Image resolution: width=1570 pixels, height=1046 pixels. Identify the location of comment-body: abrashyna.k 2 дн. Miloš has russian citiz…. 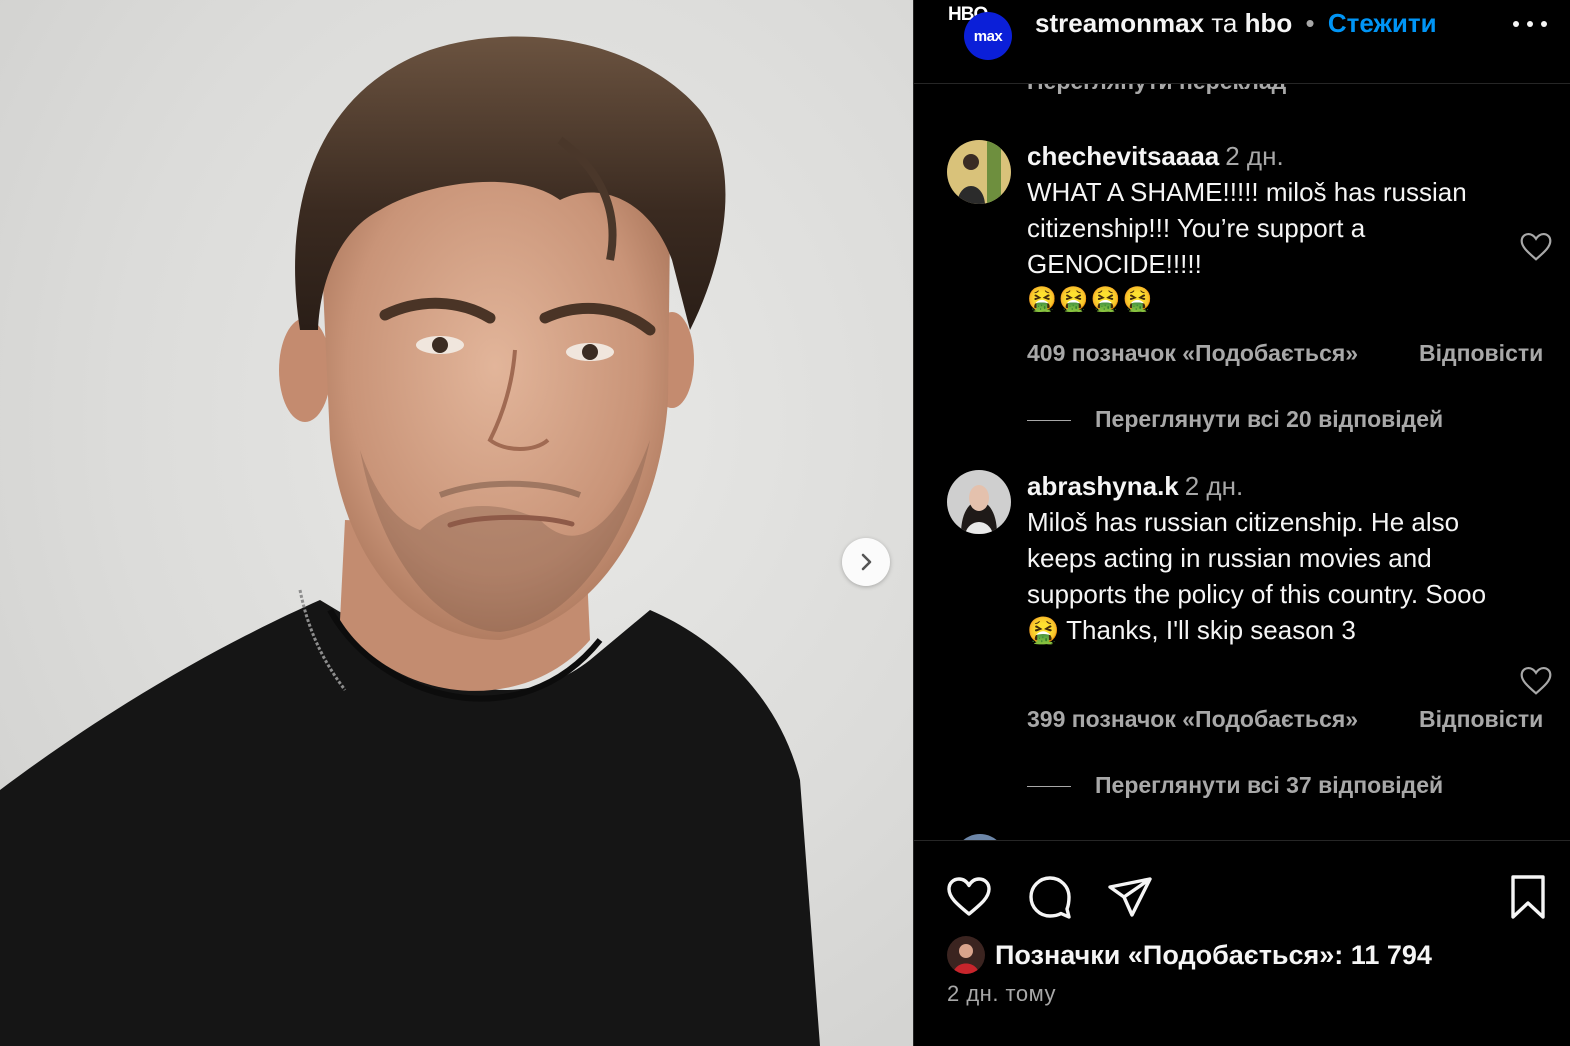
(1264, 558).